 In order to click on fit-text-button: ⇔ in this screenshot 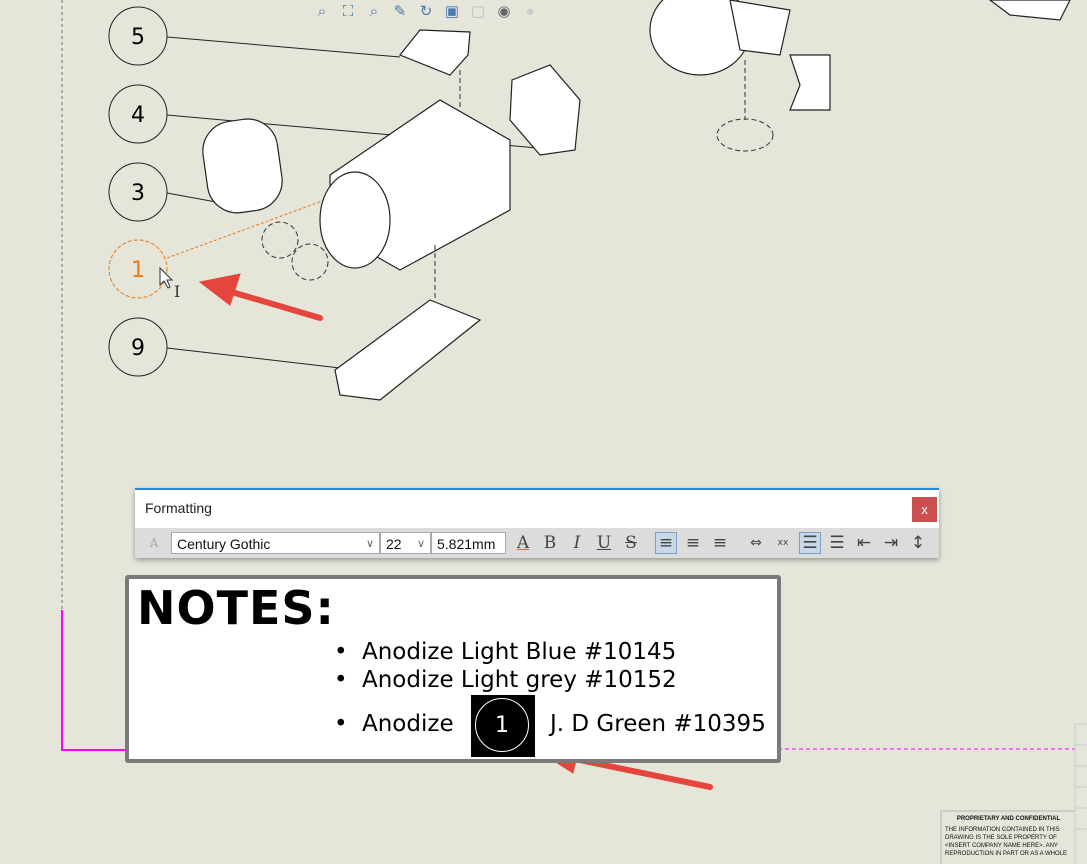, I will do `click(756, 543)`.